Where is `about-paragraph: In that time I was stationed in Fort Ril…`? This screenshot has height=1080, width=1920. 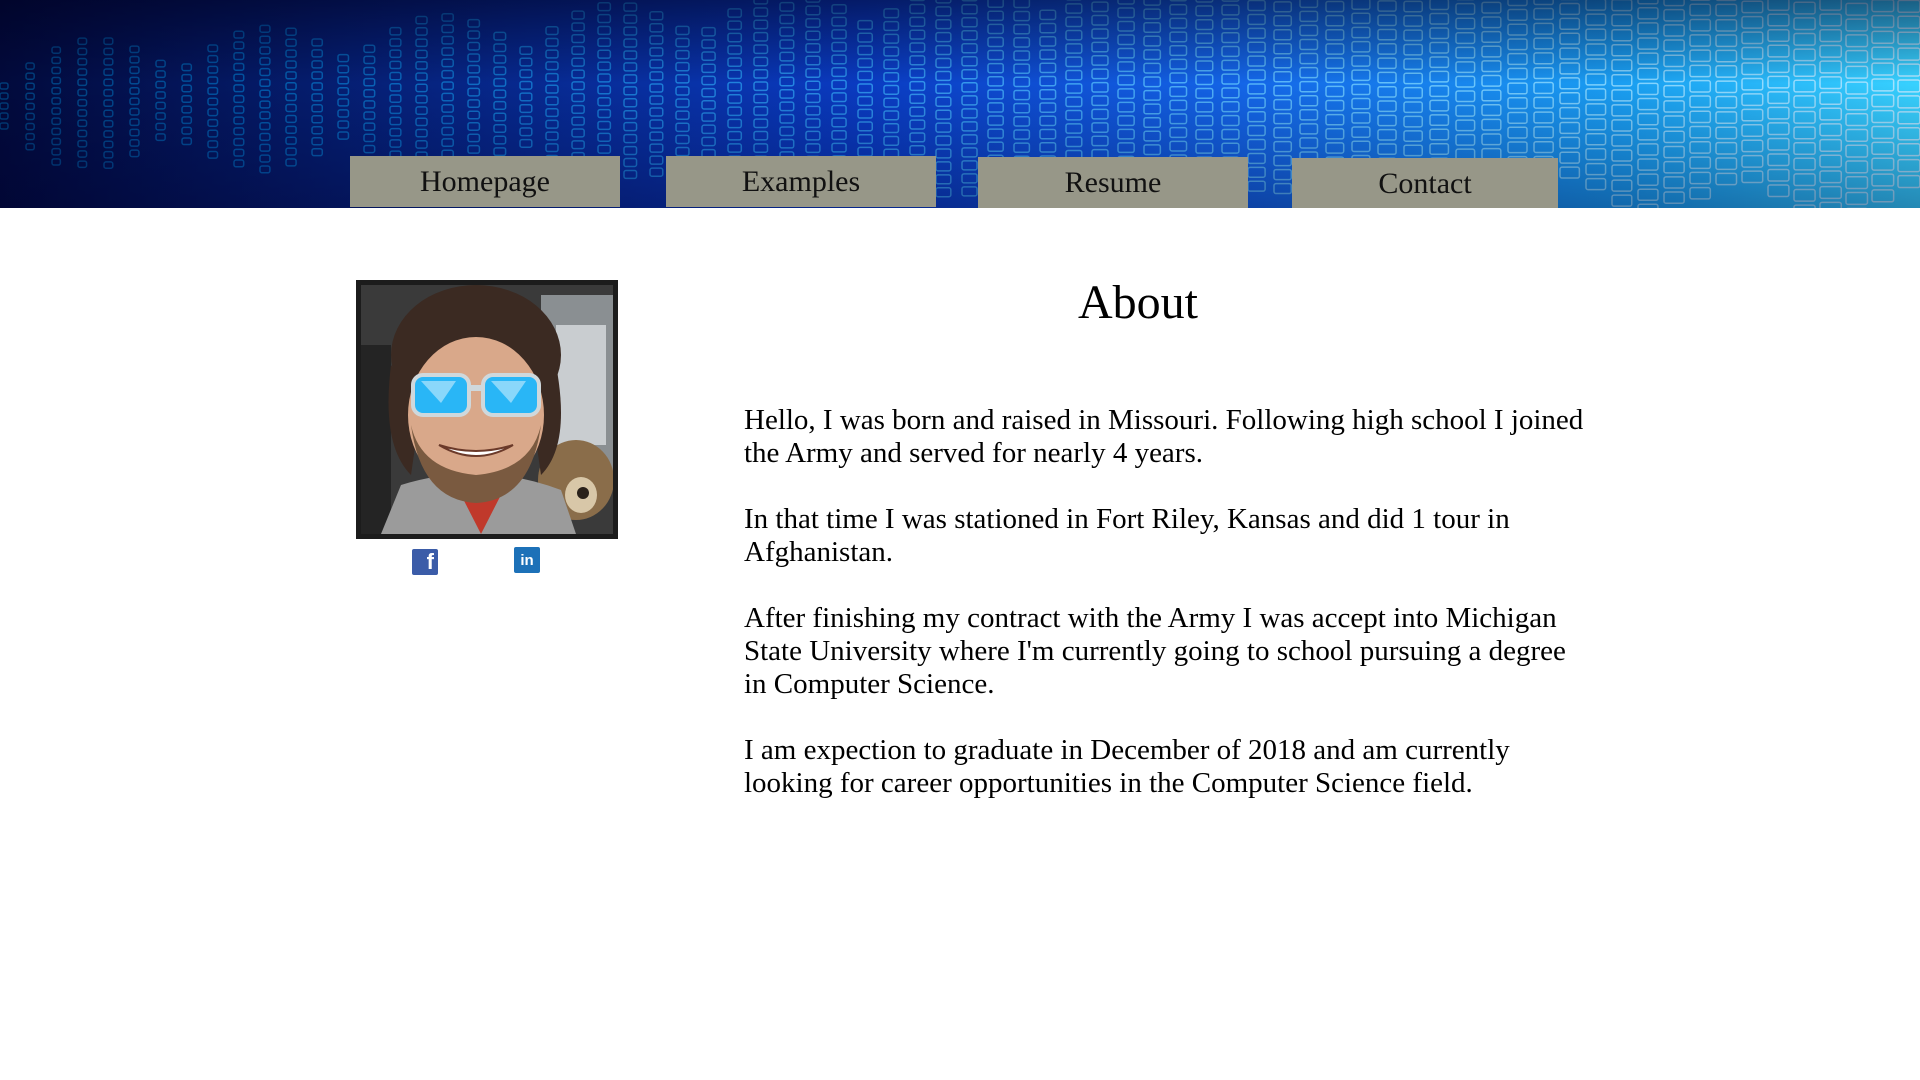 about-paragraph: In that time I was stationed in Fort Ril… is located at coordinates (1127, 535).